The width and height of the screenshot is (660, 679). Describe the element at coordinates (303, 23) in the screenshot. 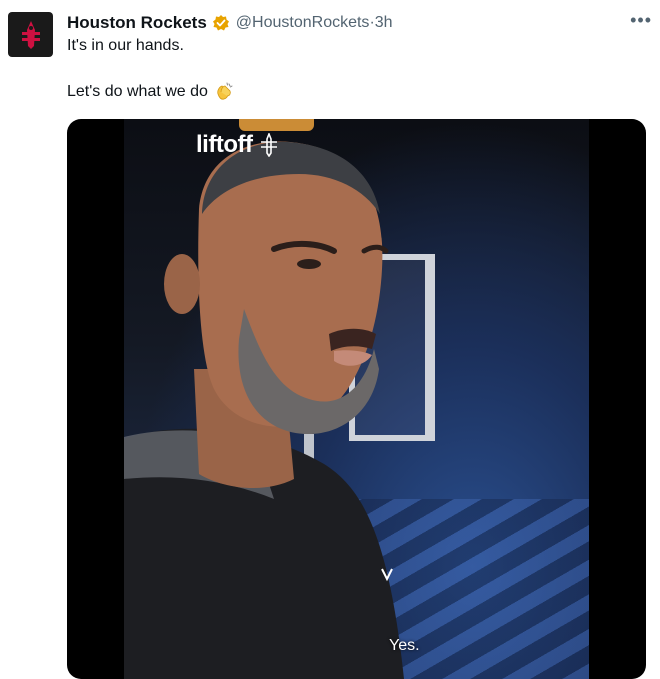

I see `author-handle: @HoustonRockets` at that location.